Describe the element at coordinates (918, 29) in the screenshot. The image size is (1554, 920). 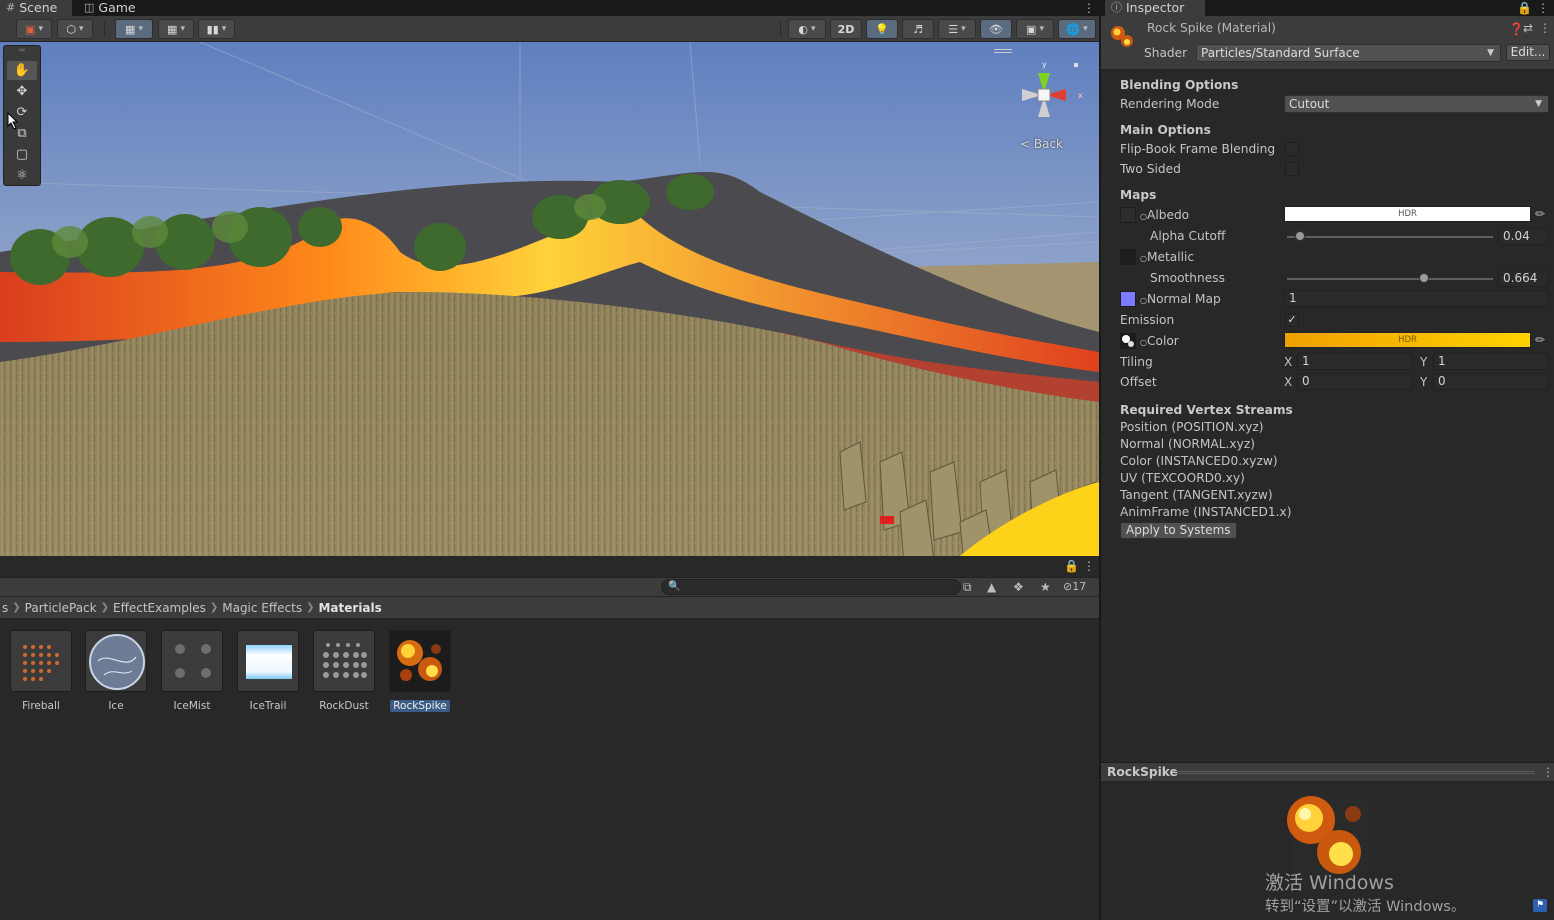
I see `audio-button: ♬` at that location.